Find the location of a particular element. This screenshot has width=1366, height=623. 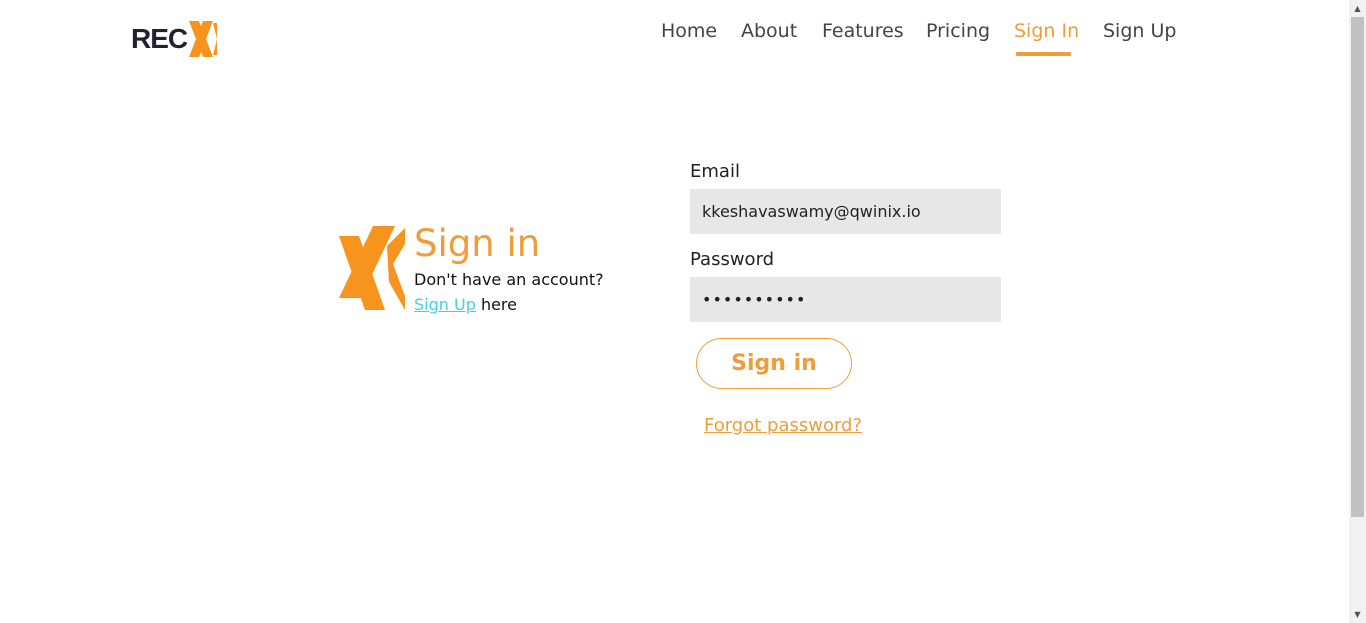

nav-about: About is located at coordinates (769, 31).